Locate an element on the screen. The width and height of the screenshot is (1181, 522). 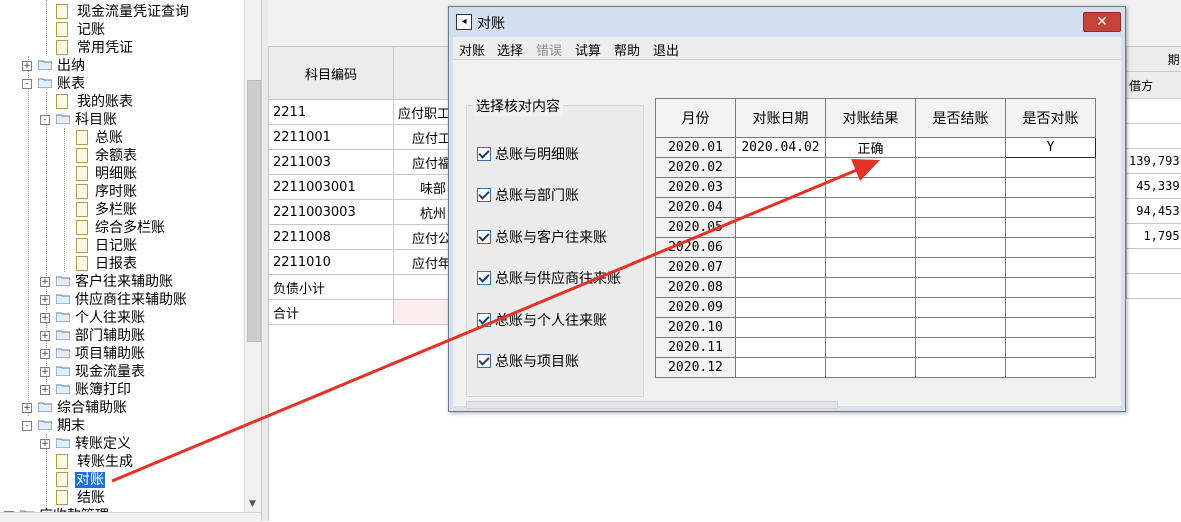
menu-reconcile: 对账 is located at coordinates (472, 49).